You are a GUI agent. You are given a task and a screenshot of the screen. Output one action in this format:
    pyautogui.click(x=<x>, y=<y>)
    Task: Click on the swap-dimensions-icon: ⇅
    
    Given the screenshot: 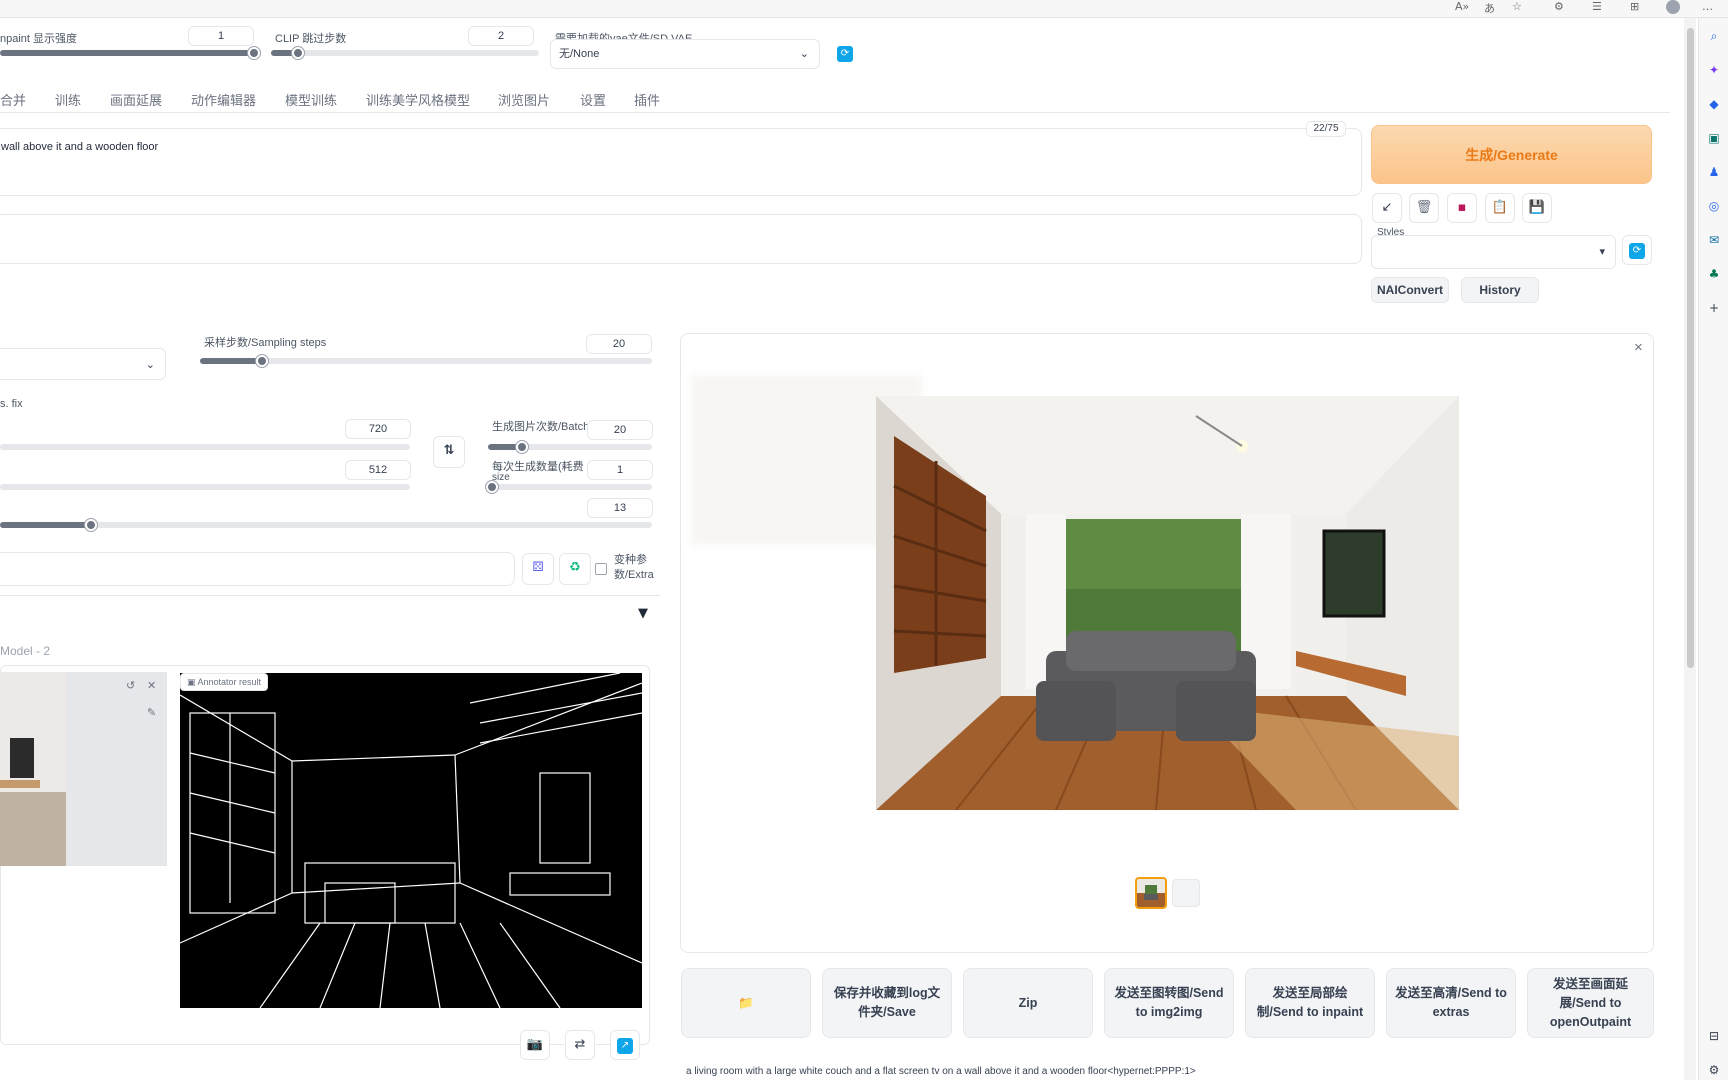 What is the action you would take?
    pyautogui.click(x=449, y=452)
    